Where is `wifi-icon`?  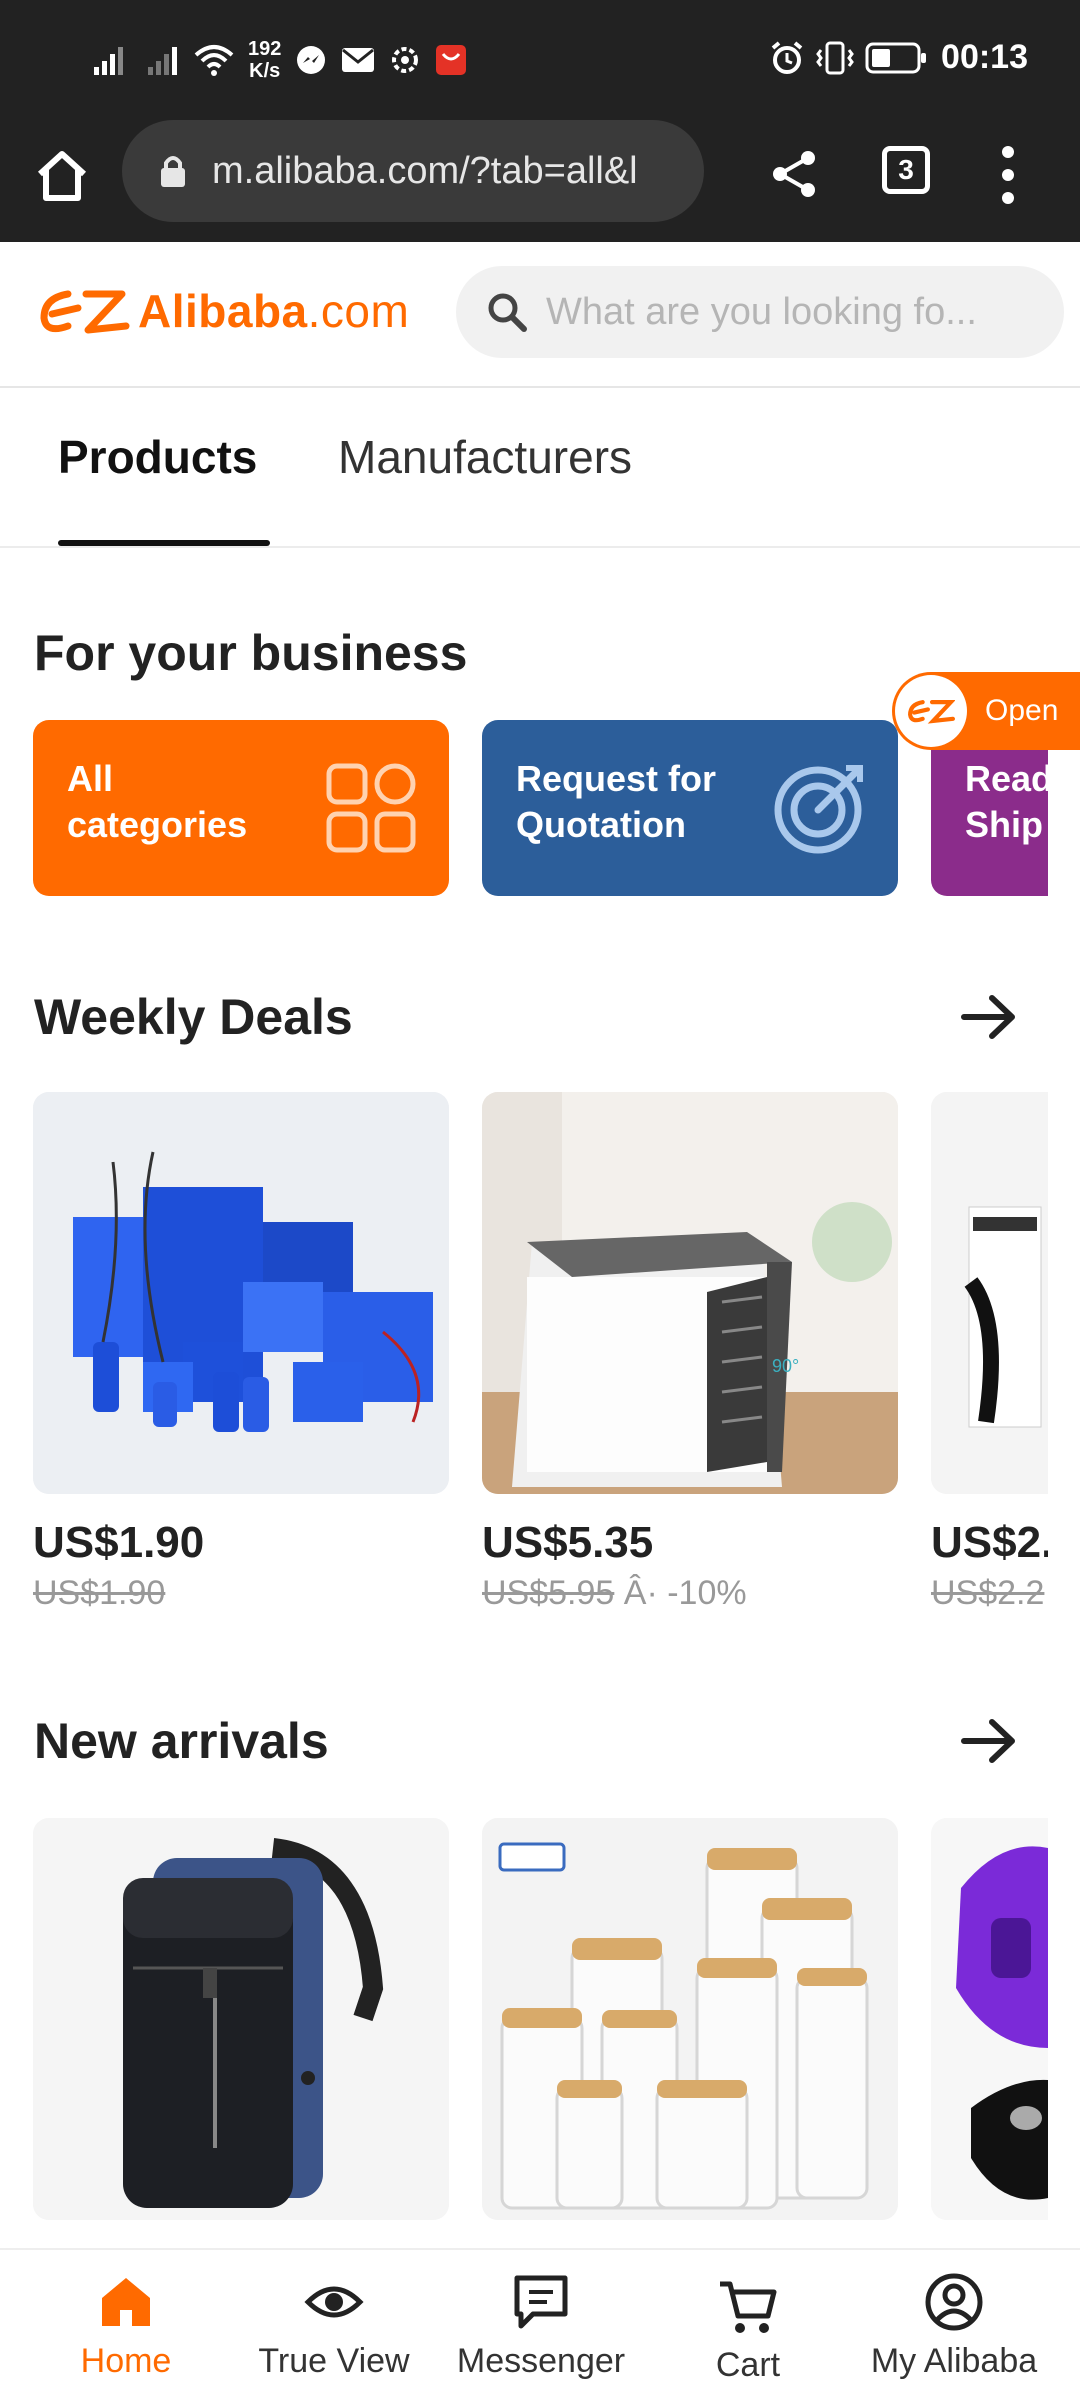
wifi-icon is located at coordinates (214, 60).